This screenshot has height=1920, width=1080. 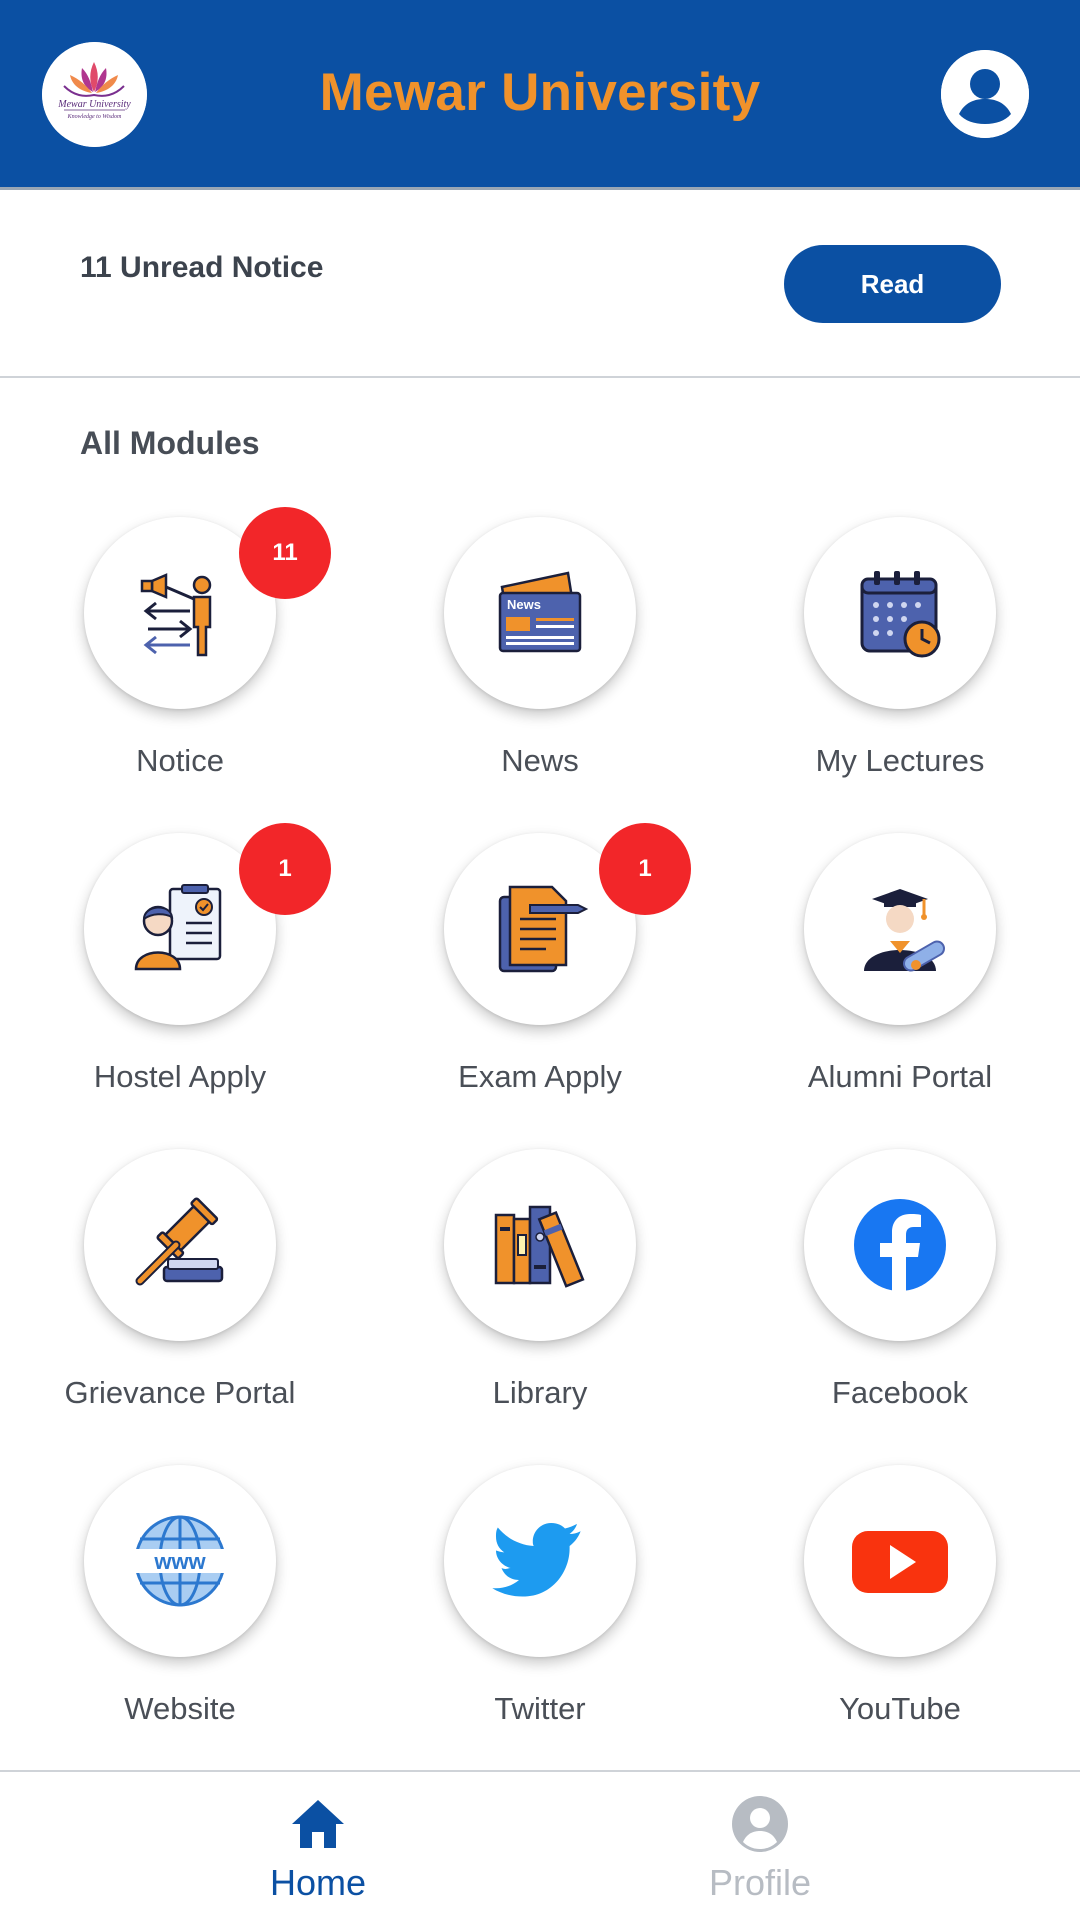 What do you see at coordinates (180, 1708) in the screenshot?
I see `module-label: Website` at bounding box center [180, 1708].